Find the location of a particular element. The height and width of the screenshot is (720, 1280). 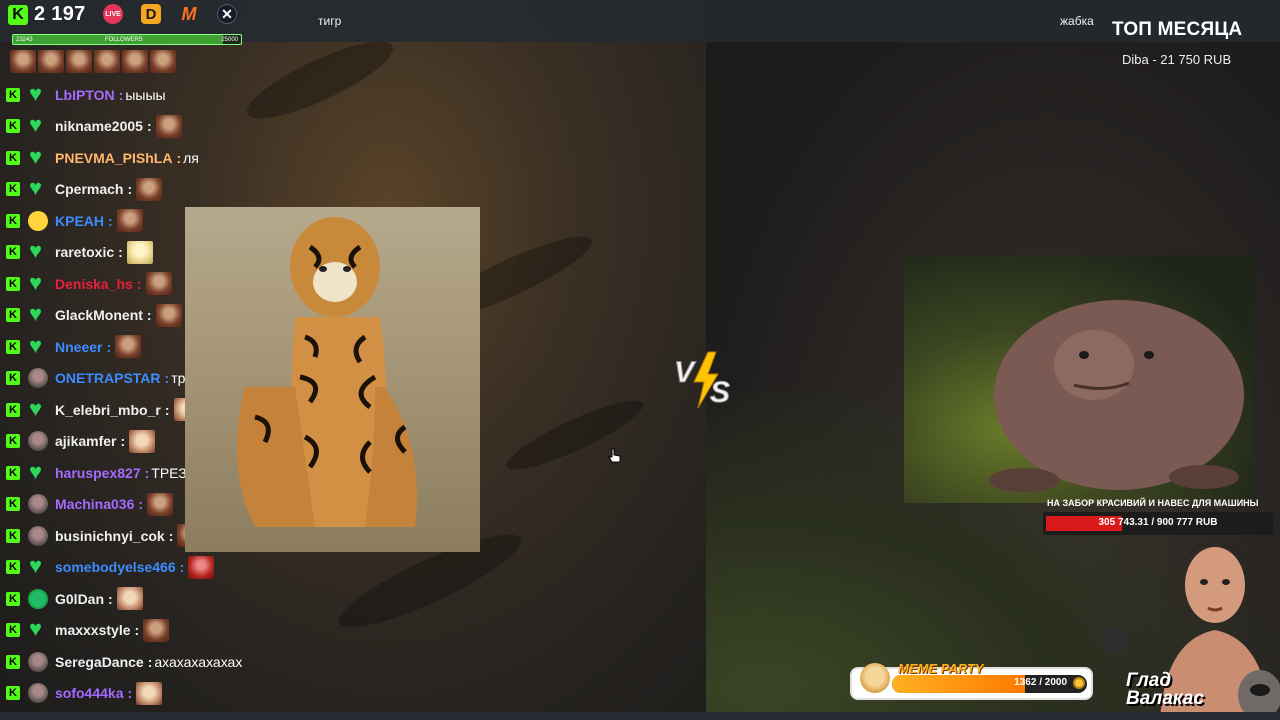

chat-username: KPEAH is located at coordinates (79, 221).